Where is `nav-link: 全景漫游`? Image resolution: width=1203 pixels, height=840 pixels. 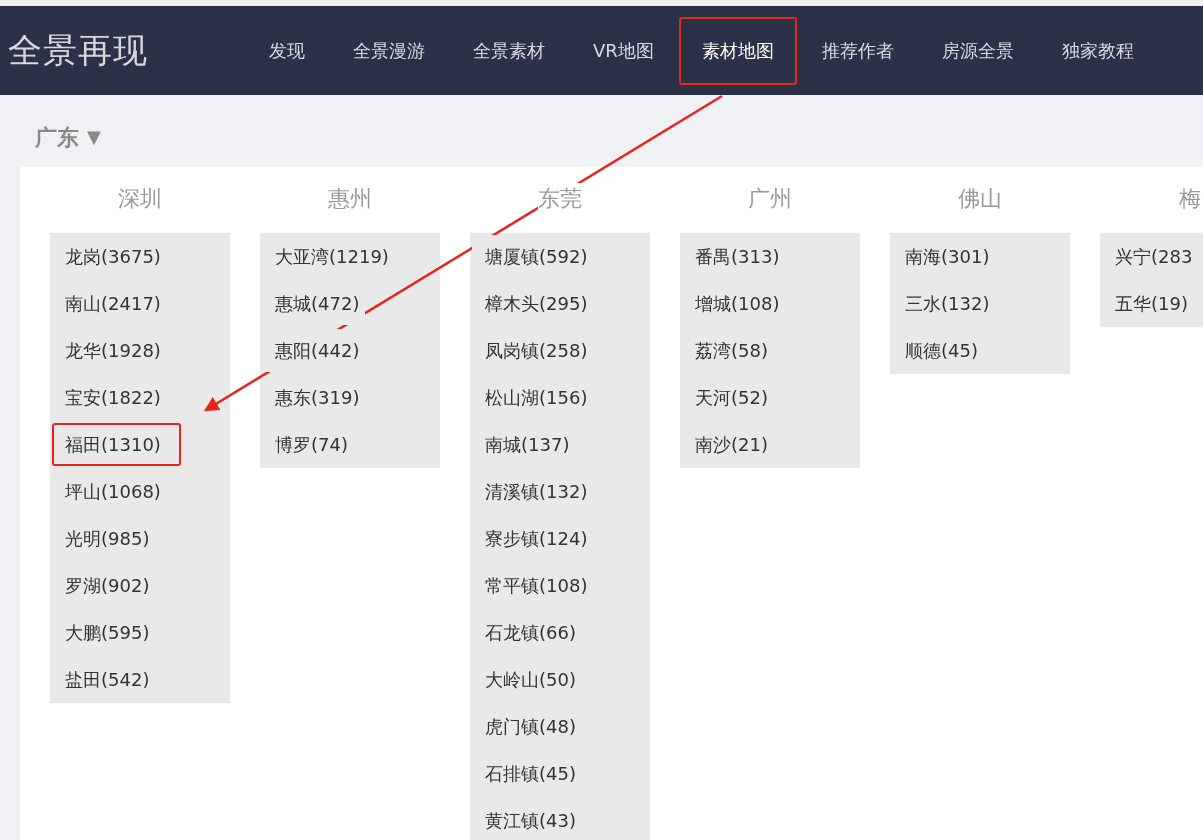 nav-link: 全景漫游 is located at coordinates (389, 50).